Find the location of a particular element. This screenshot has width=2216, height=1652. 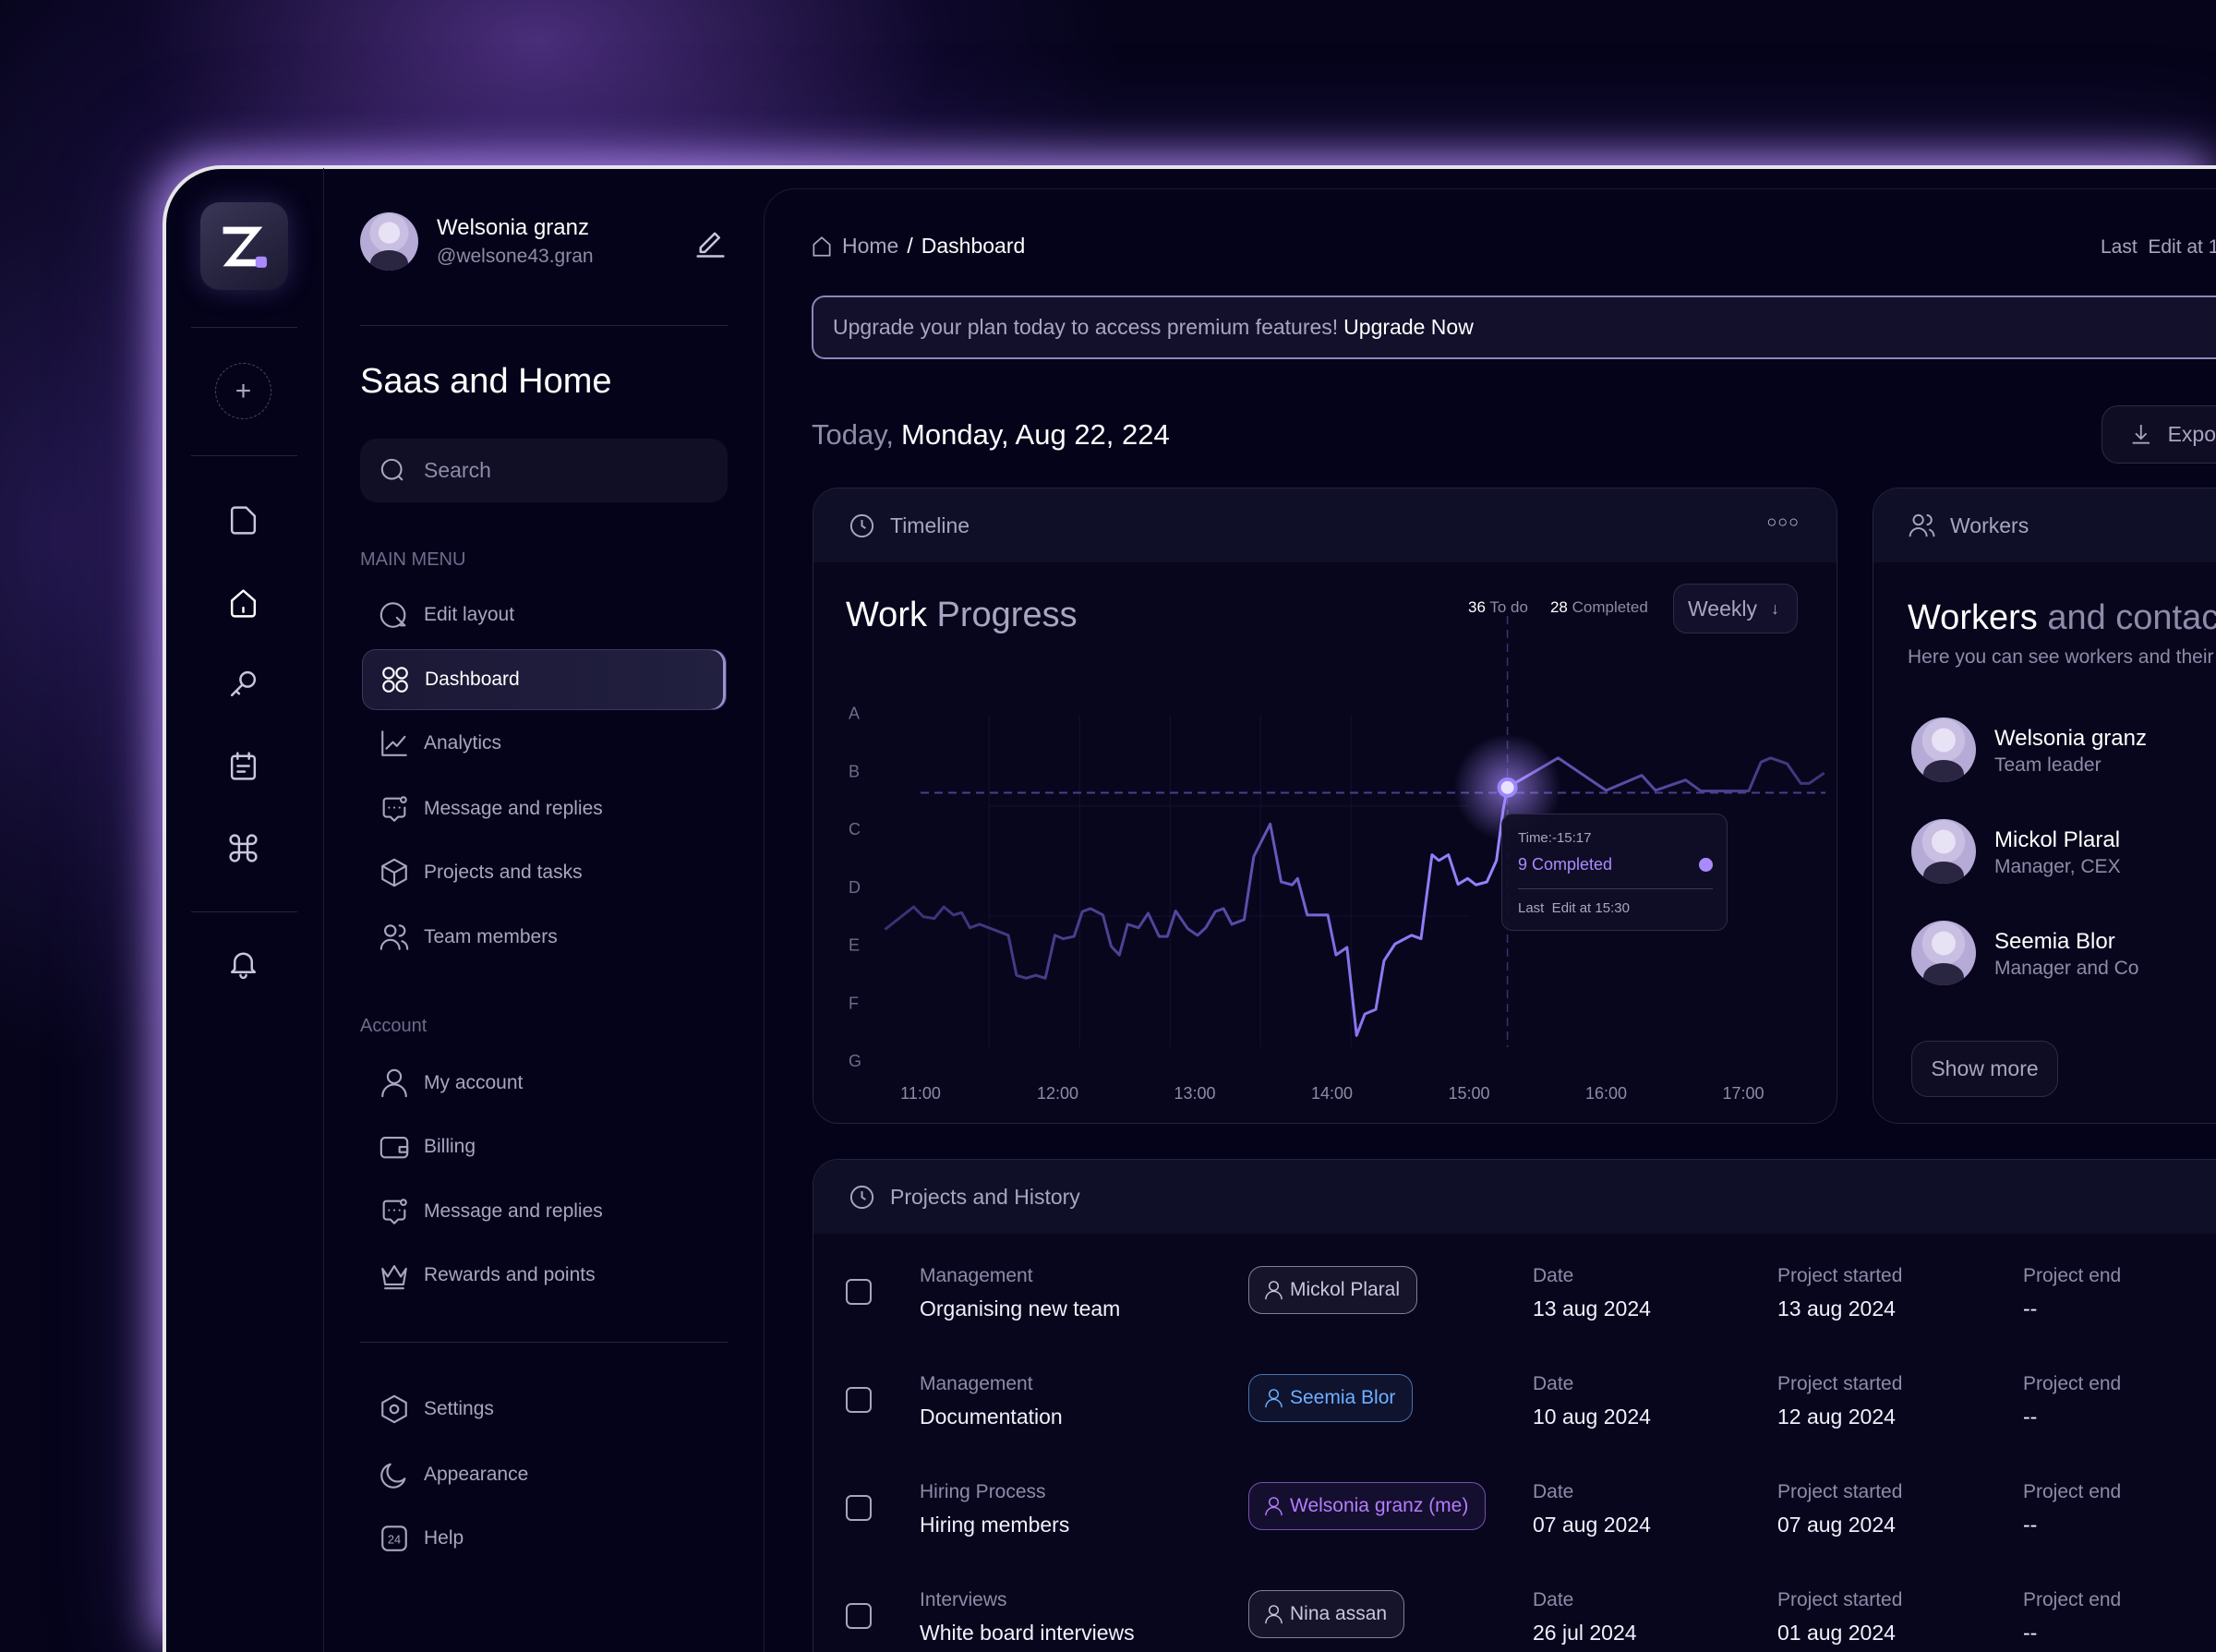

x-tick-label: 14:00 is located at coordinates (1332, 1093).